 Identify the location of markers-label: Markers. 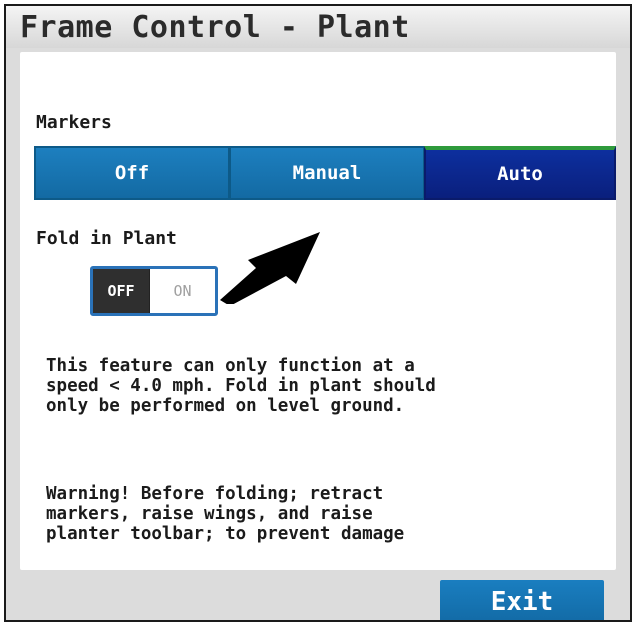
(74, 122).